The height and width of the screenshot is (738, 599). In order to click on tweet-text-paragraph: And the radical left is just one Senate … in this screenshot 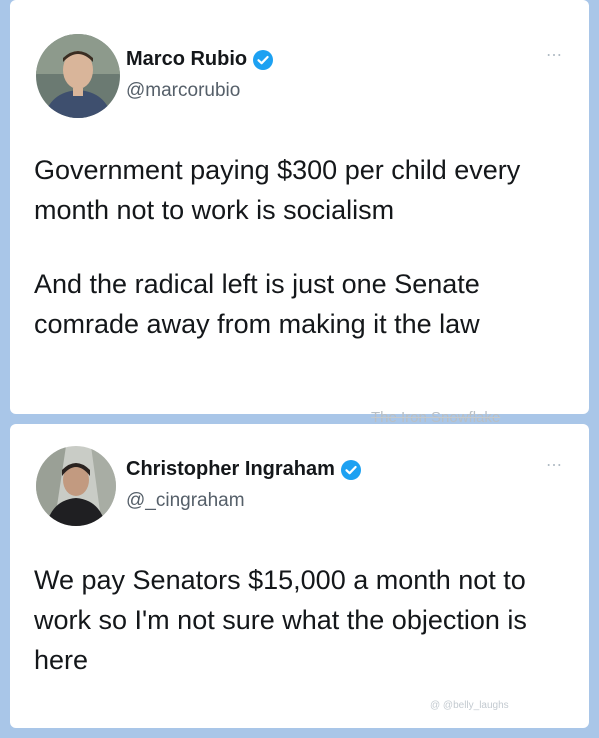, I will do `click(257, 304)`.